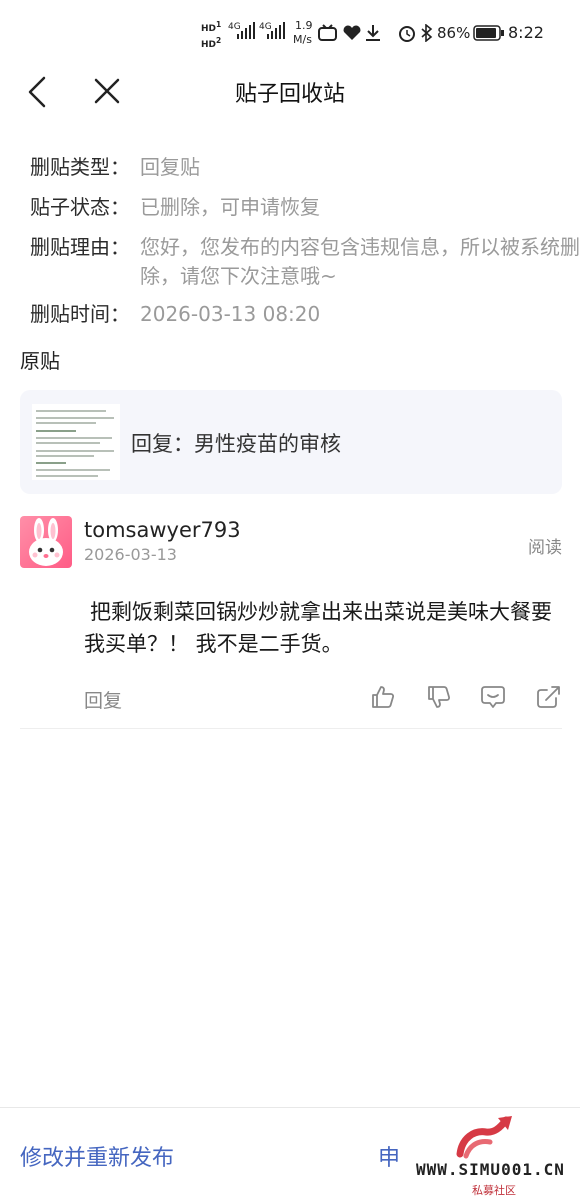 The height and width of the screenshot is (1198, 580). I want to click on tv-icon, so click(327, 32).